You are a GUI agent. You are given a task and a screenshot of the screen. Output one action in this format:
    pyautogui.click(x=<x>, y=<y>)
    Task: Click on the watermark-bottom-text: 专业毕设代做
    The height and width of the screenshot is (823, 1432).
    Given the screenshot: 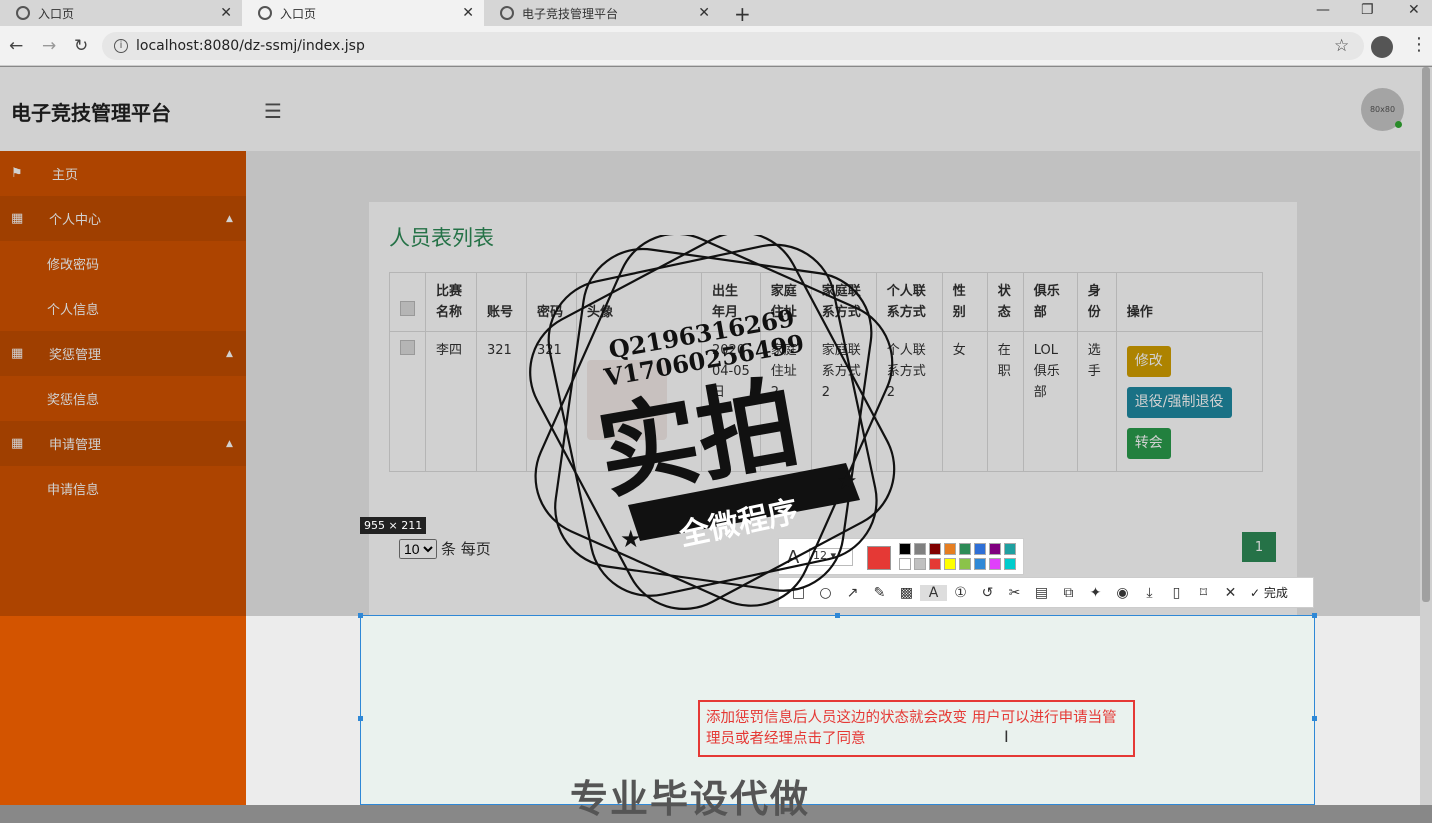 What is the action you would take?
    pyautogui.click(x=690, y=799)
    